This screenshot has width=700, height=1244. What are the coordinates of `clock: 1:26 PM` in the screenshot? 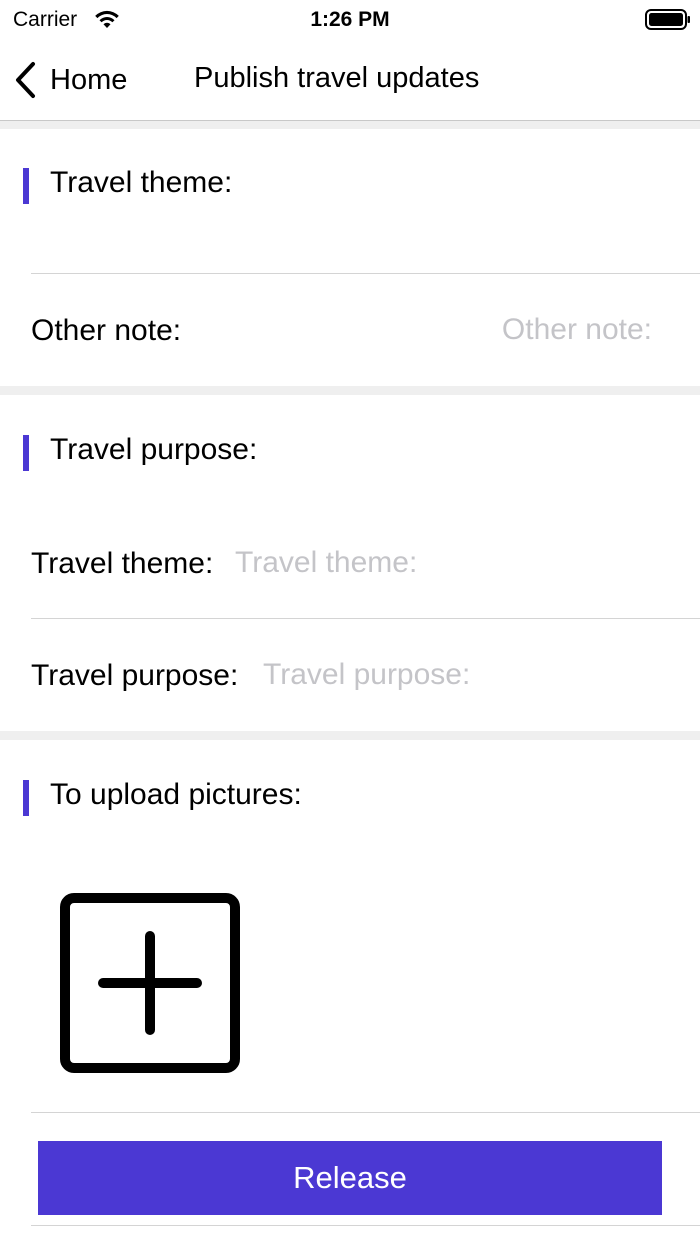 It's located at (350, 19).